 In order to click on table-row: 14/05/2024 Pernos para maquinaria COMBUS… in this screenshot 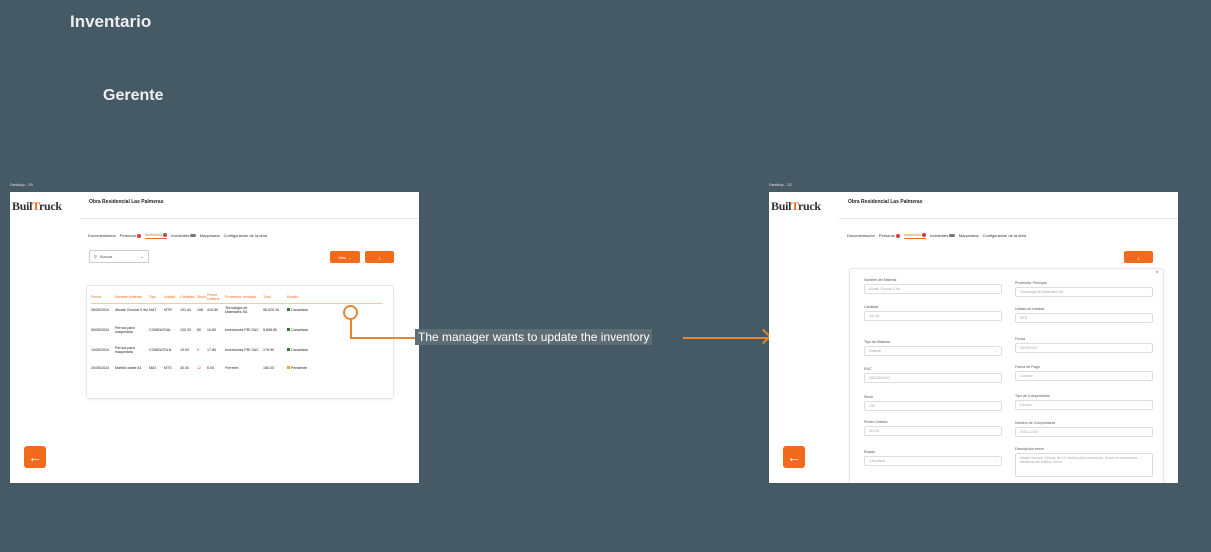, I will do `click(237, 350)`.